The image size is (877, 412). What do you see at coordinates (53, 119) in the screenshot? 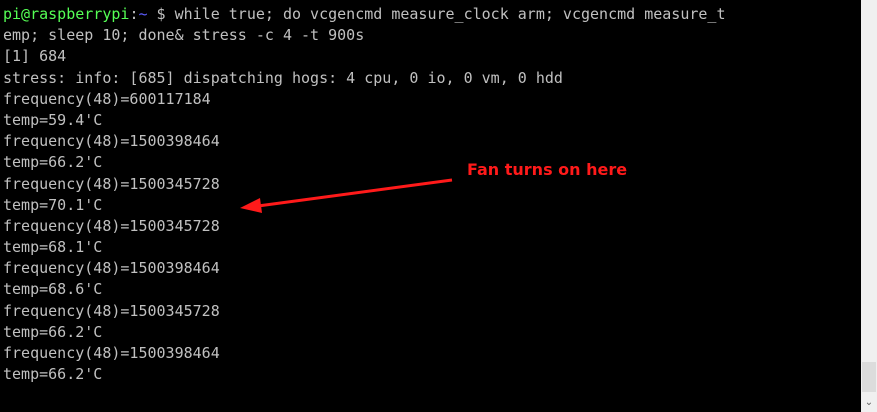
I see `terminal-output-line: temp=59.4'C` at bounding box center [53, 119].